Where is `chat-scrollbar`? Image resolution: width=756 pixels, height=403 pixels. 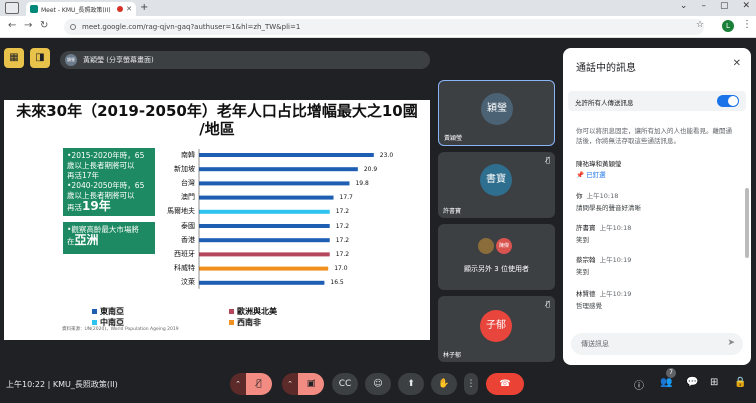
chat-scrollbar is located at coordinates (747, 223).